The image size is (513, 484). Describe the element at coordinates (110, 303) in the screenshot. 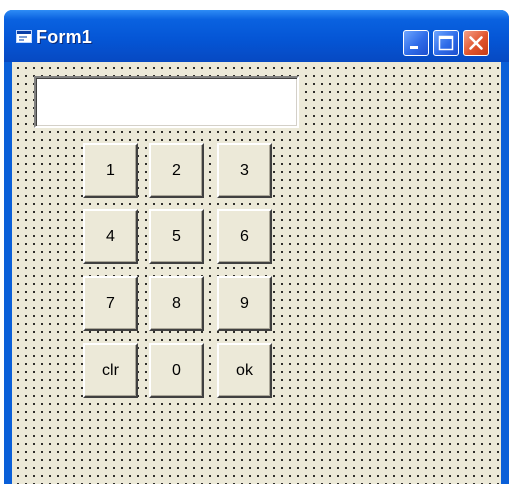

I see `key-7-button: 7` at that location.